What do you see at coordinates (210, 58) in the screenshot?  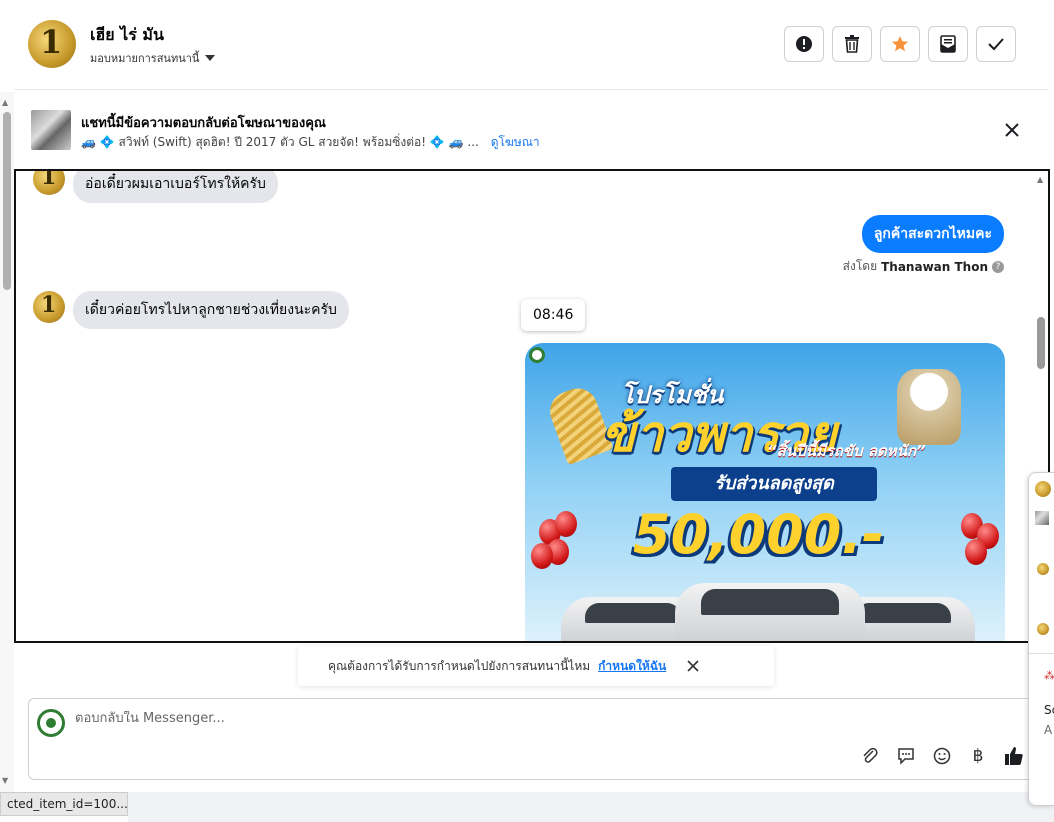 I see `caret-down-icon` at bounding box center [210, 58].